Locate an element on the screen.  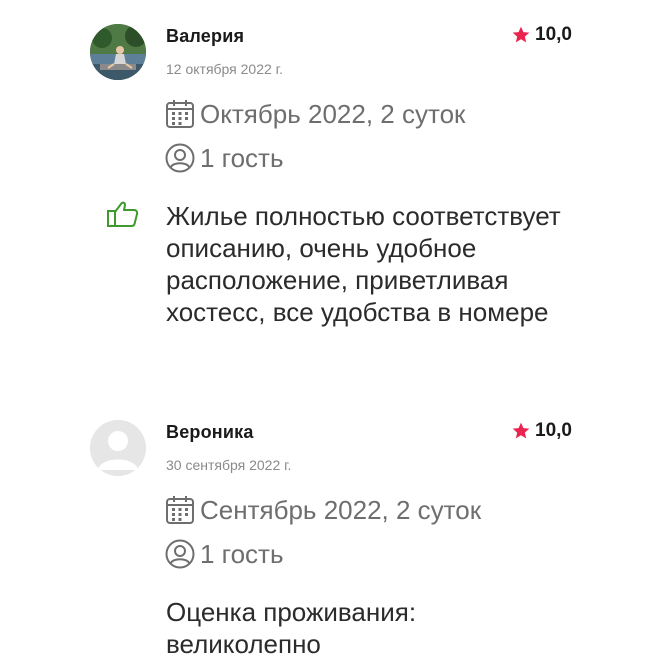
thumbs-up-icon is located at coordinates (123, 214).